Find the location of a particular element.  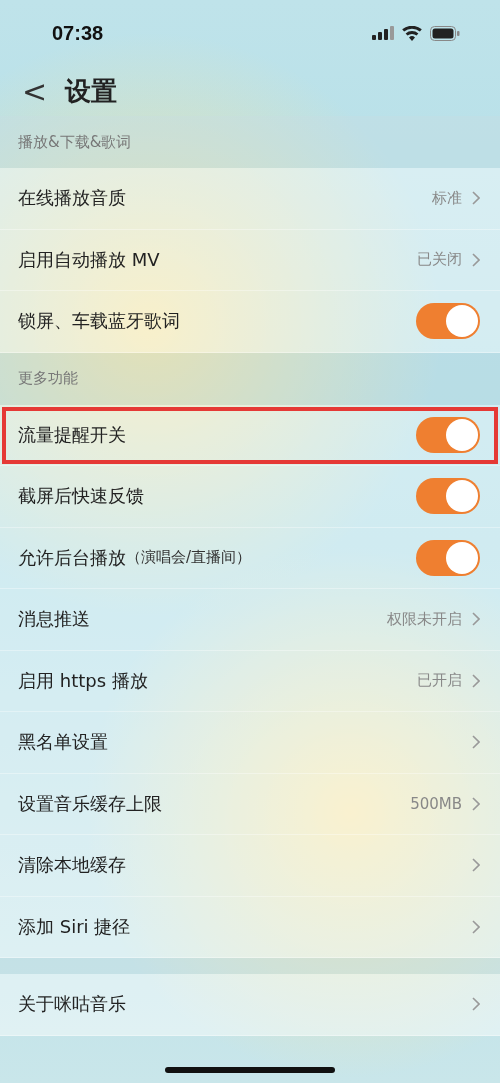

row-value: 已开启 is located at coordinates (439, 681).